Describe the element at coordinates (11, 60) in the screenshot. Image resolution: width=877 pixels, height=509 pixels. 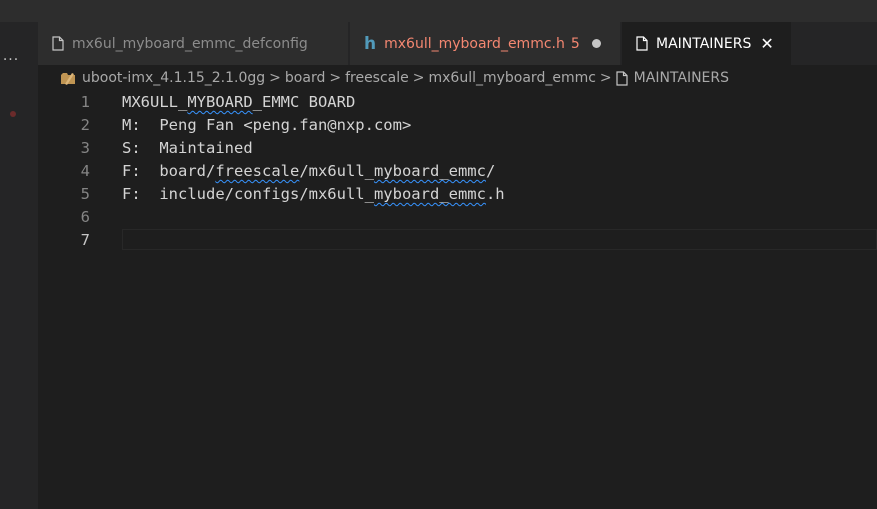
I see `ellipsis-icon: ···` at that location.